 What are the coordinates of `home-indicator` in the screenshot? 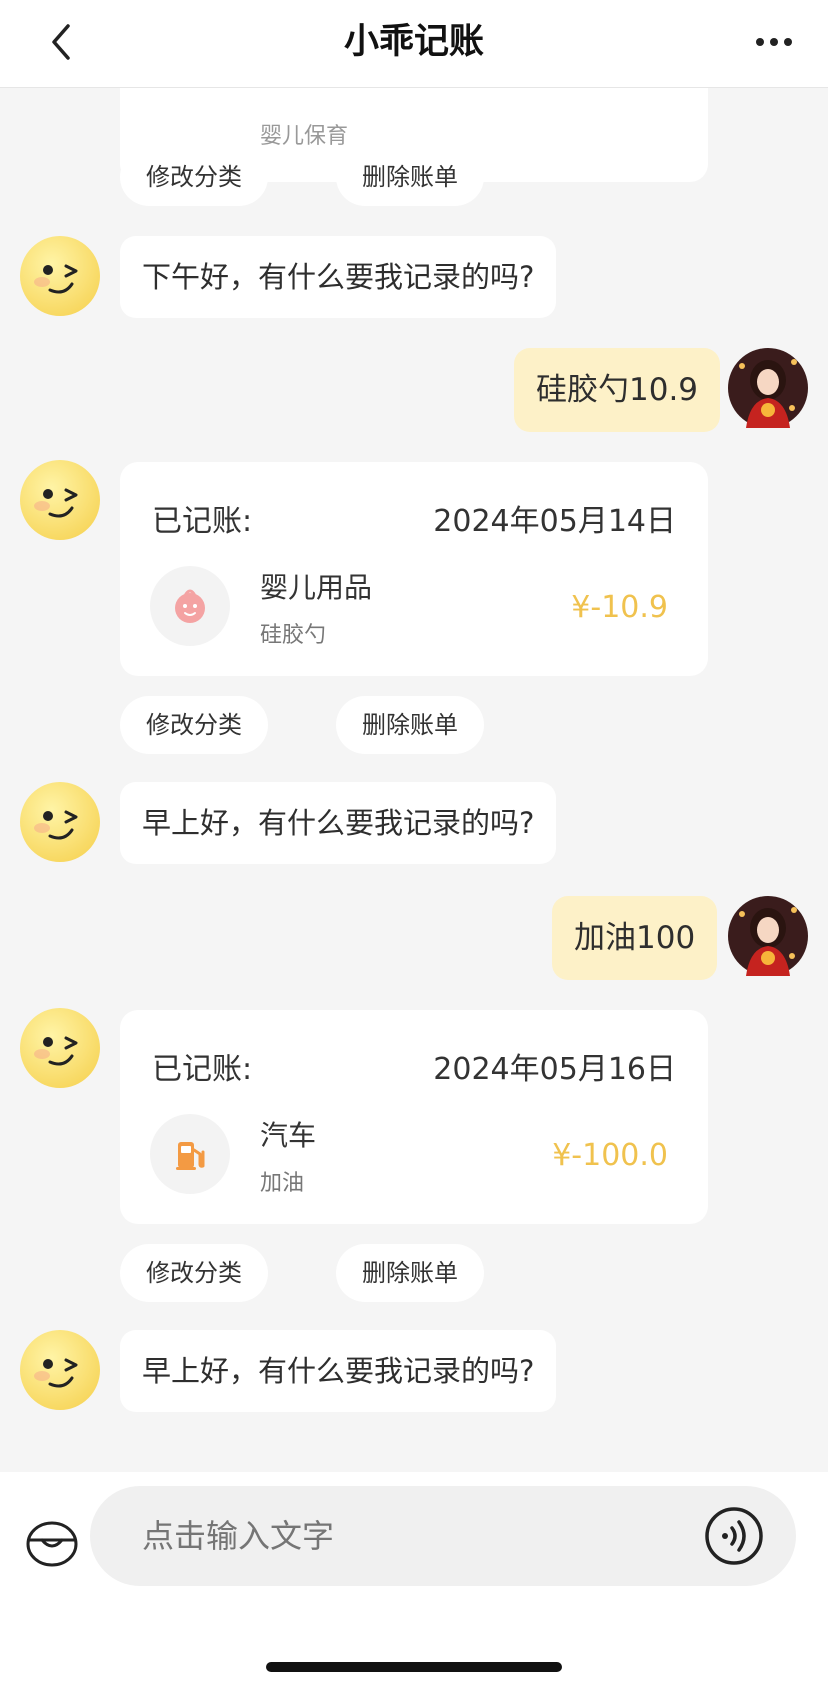 It's located at (414, 1667).